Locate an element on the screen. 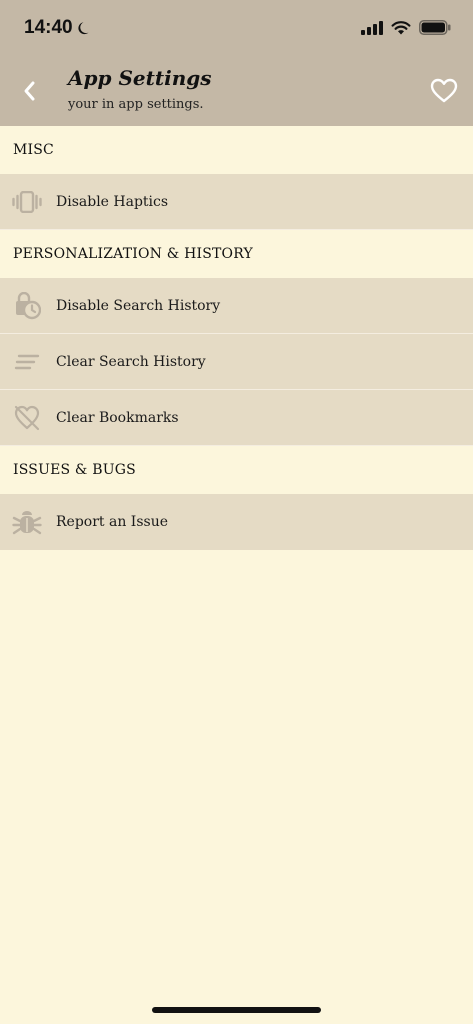 This screenshot has width=473, height=1024. wifi-icon is located at coordinates (401, 27).